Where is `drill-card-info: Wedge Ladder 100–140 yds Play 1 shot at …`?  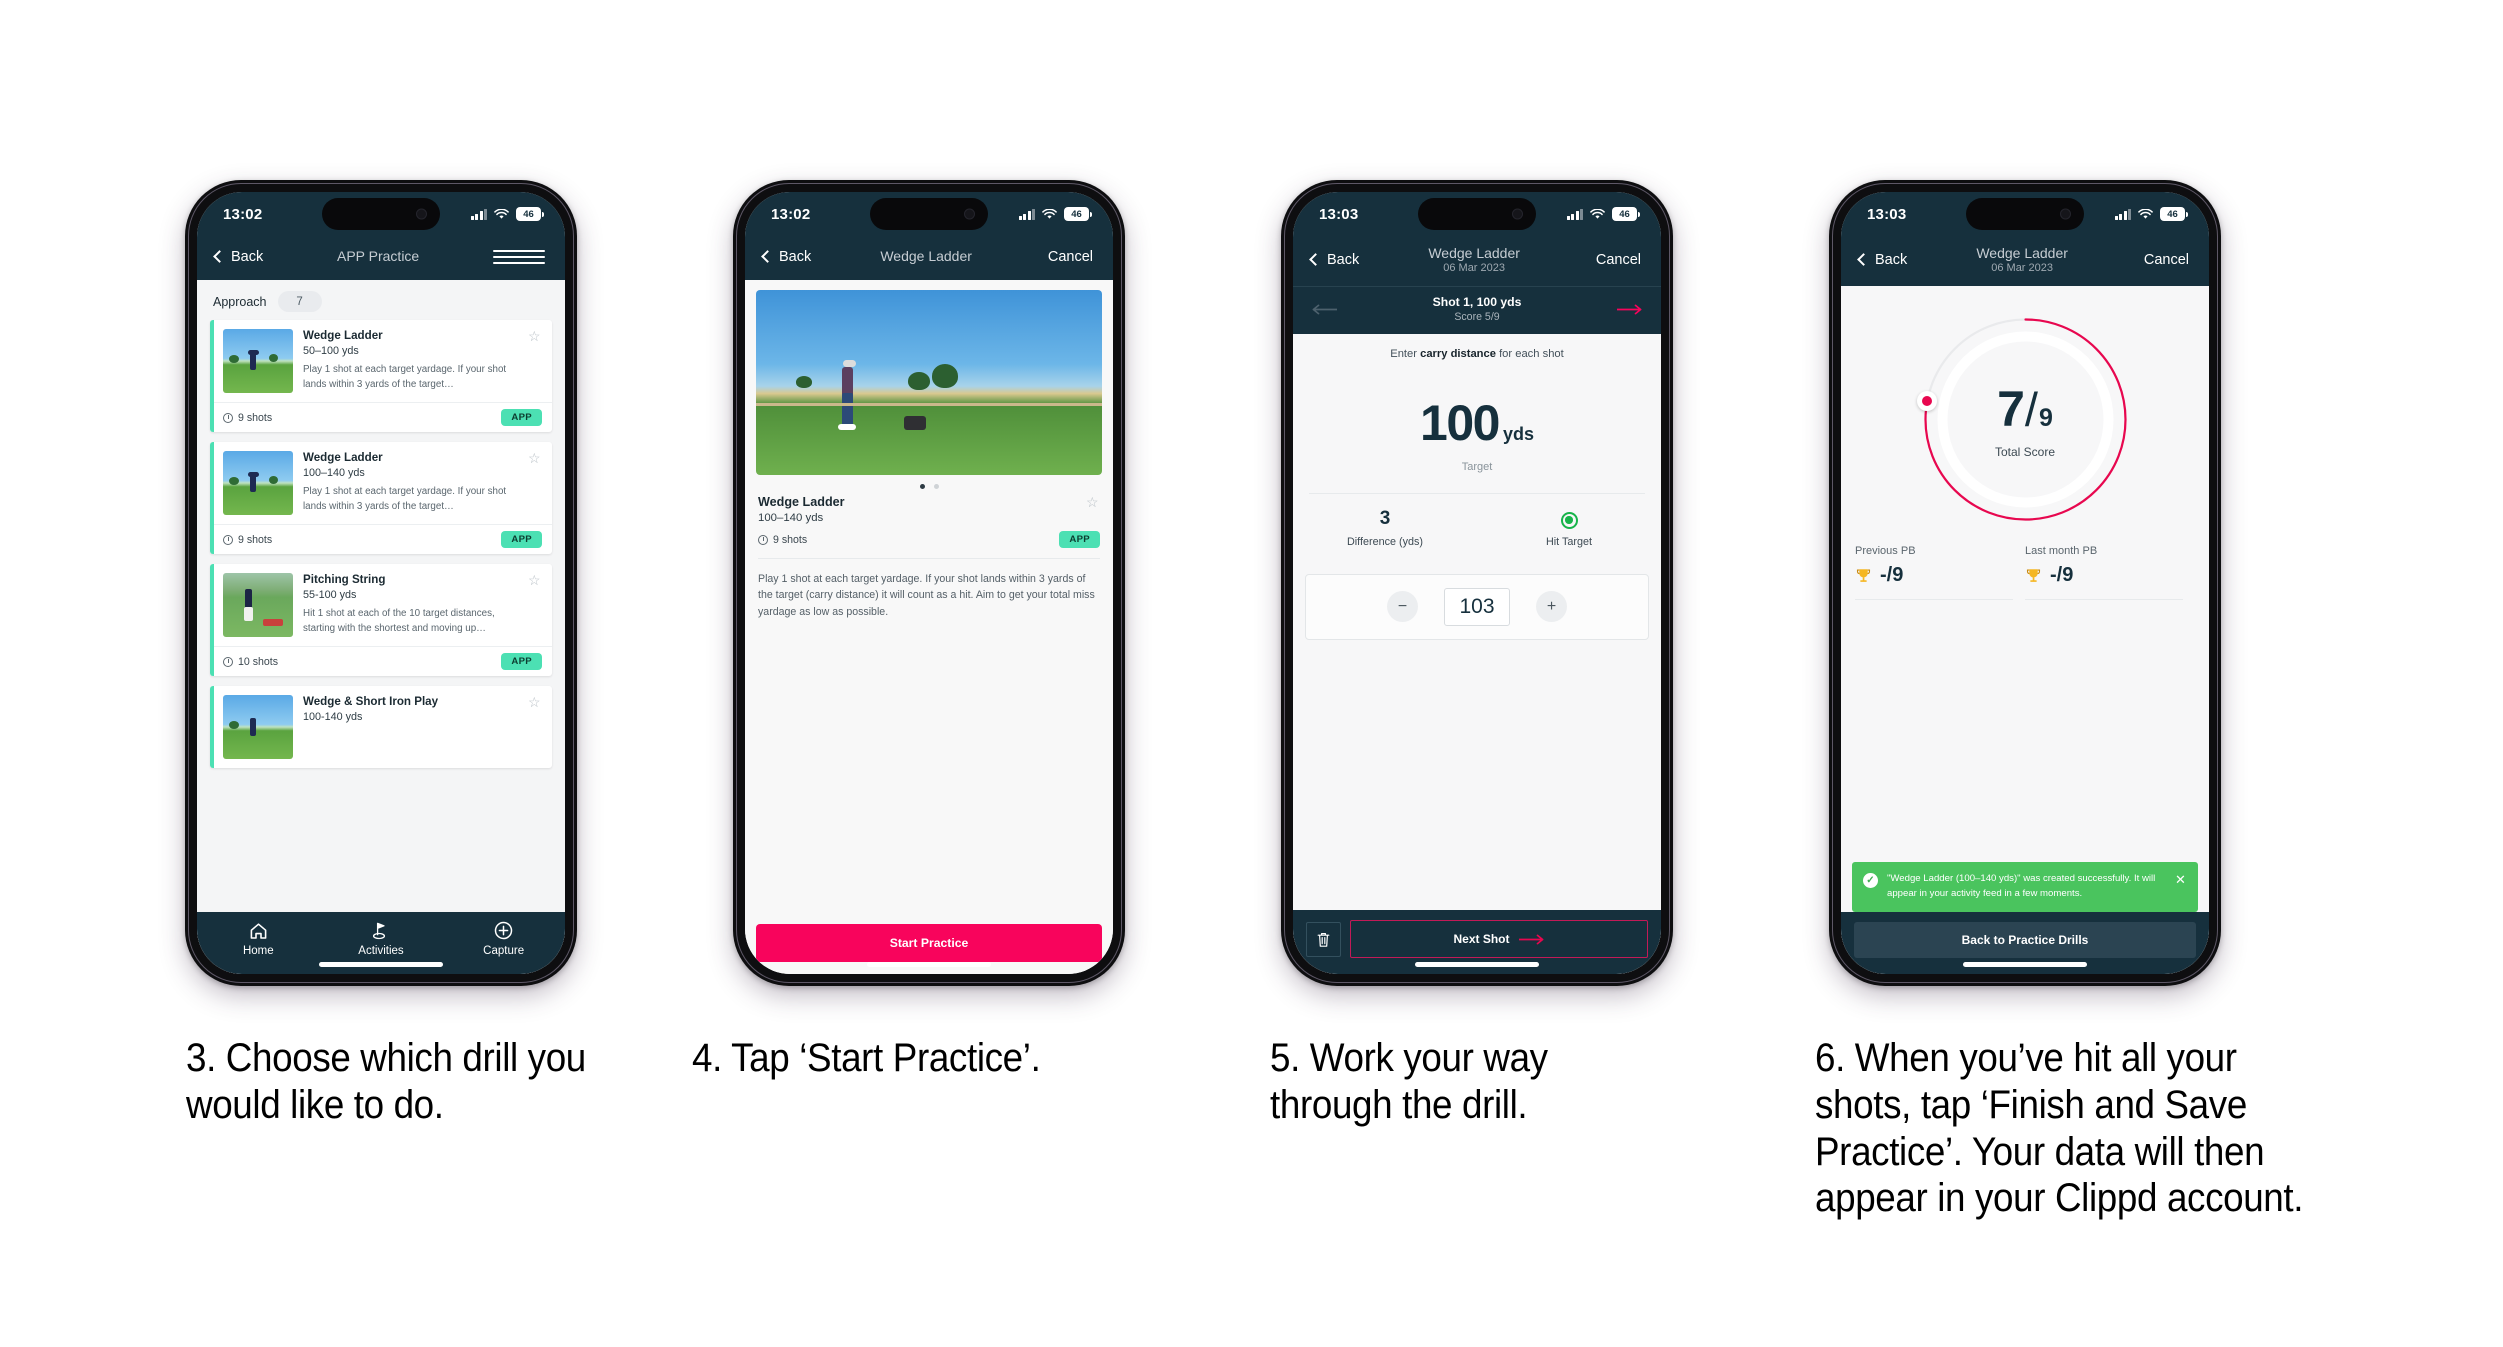 drill-card-info: Wedge Ladder 100–140 yds Play 1 shot at … is located at coordinates (410, 483).